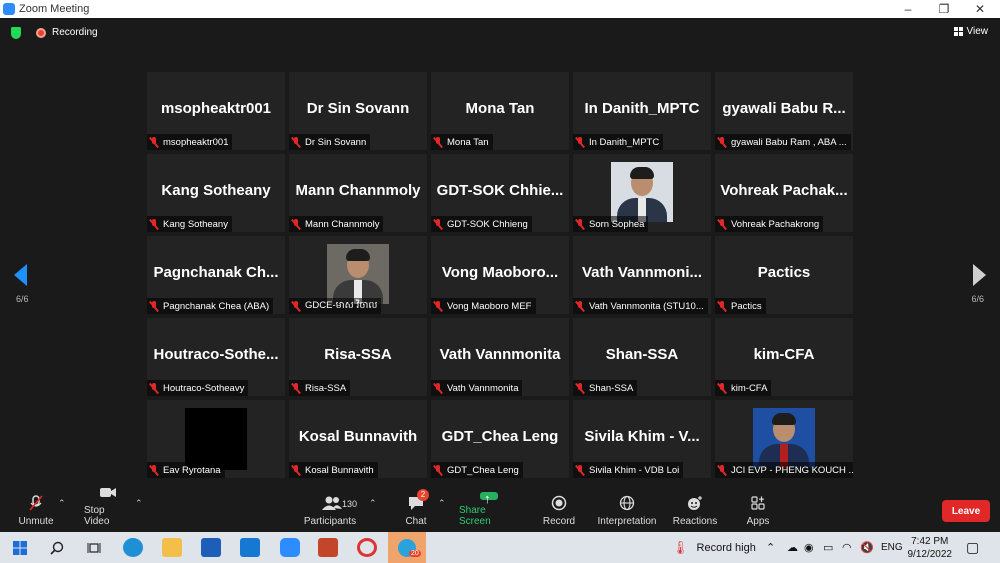 The image size is (1000, 563). What do you see at coordinates (809, 547) in the screenshot?
I see `camera-tray-icon: ◉` at bounding box center [809, 547].